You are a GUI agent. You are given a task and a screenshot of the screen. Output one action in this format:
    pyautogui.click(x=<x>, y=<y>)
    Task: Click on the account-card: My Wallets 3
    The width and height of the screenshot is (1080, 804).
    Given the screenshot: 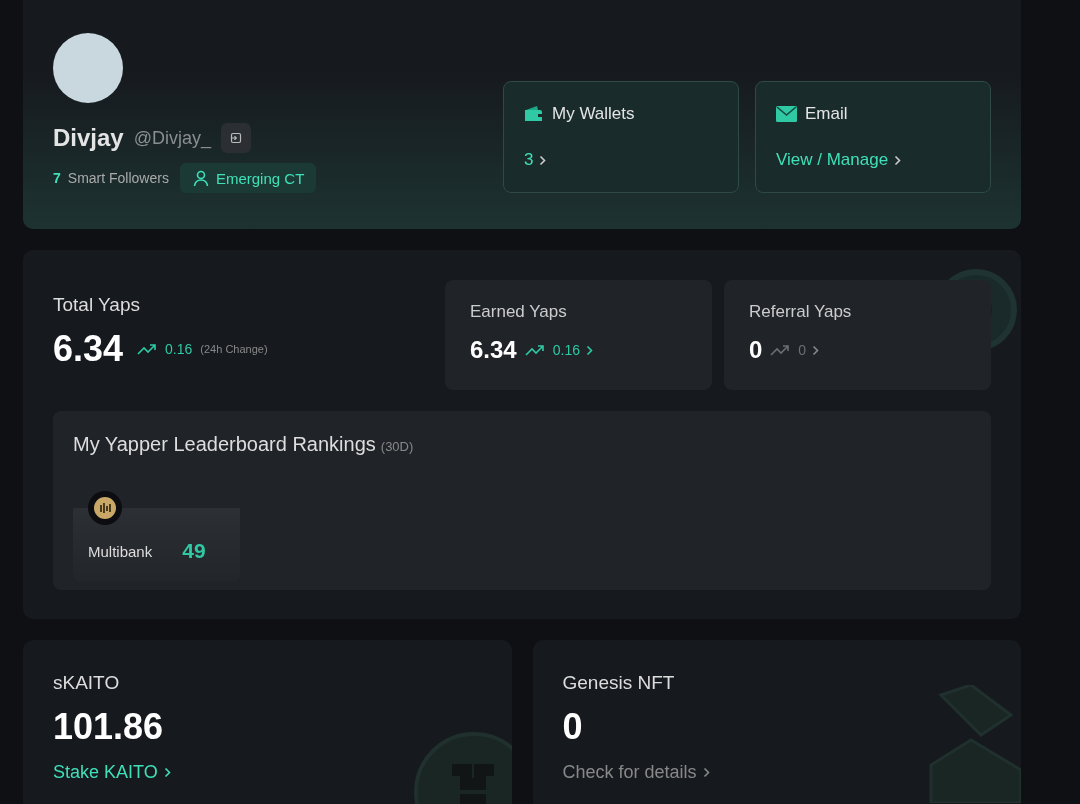 What is the action you would take?
    pyautogui.click(x=621, y=137)
    